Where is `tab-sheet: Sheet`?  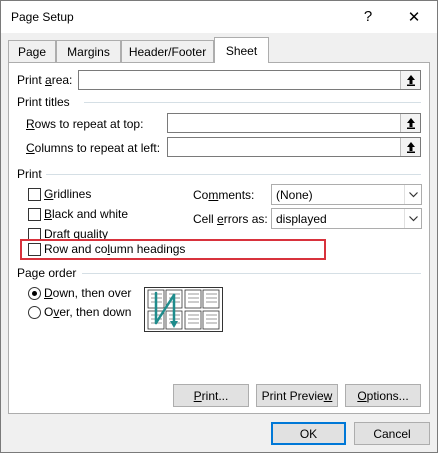 tab-sheet: Sheet is located at coordinates (241, 50).